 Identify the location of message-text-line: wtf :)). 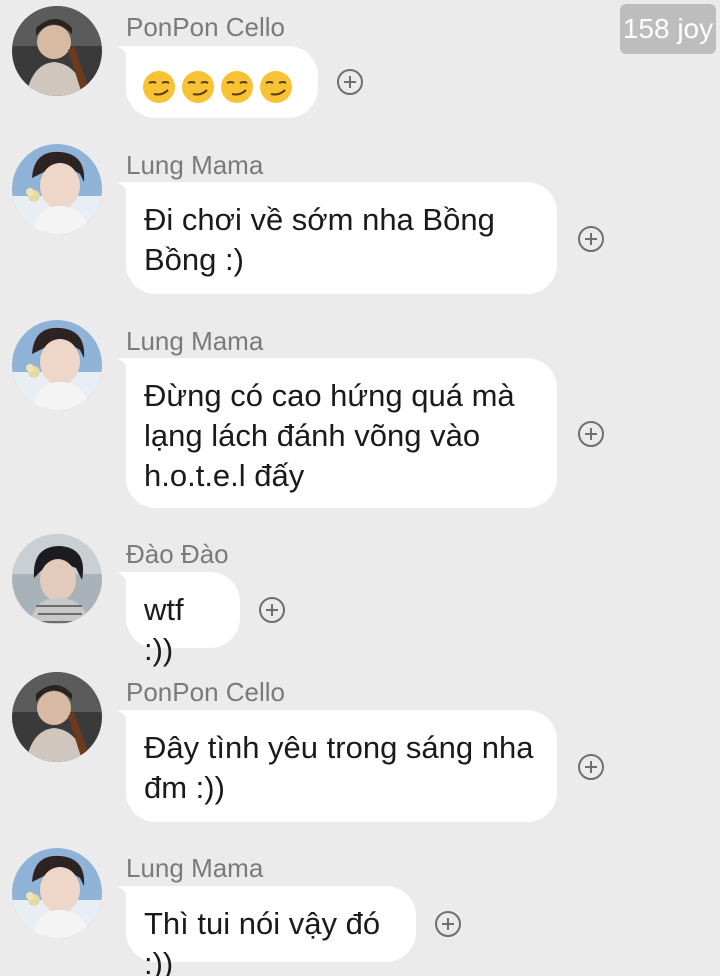
(164, 629).